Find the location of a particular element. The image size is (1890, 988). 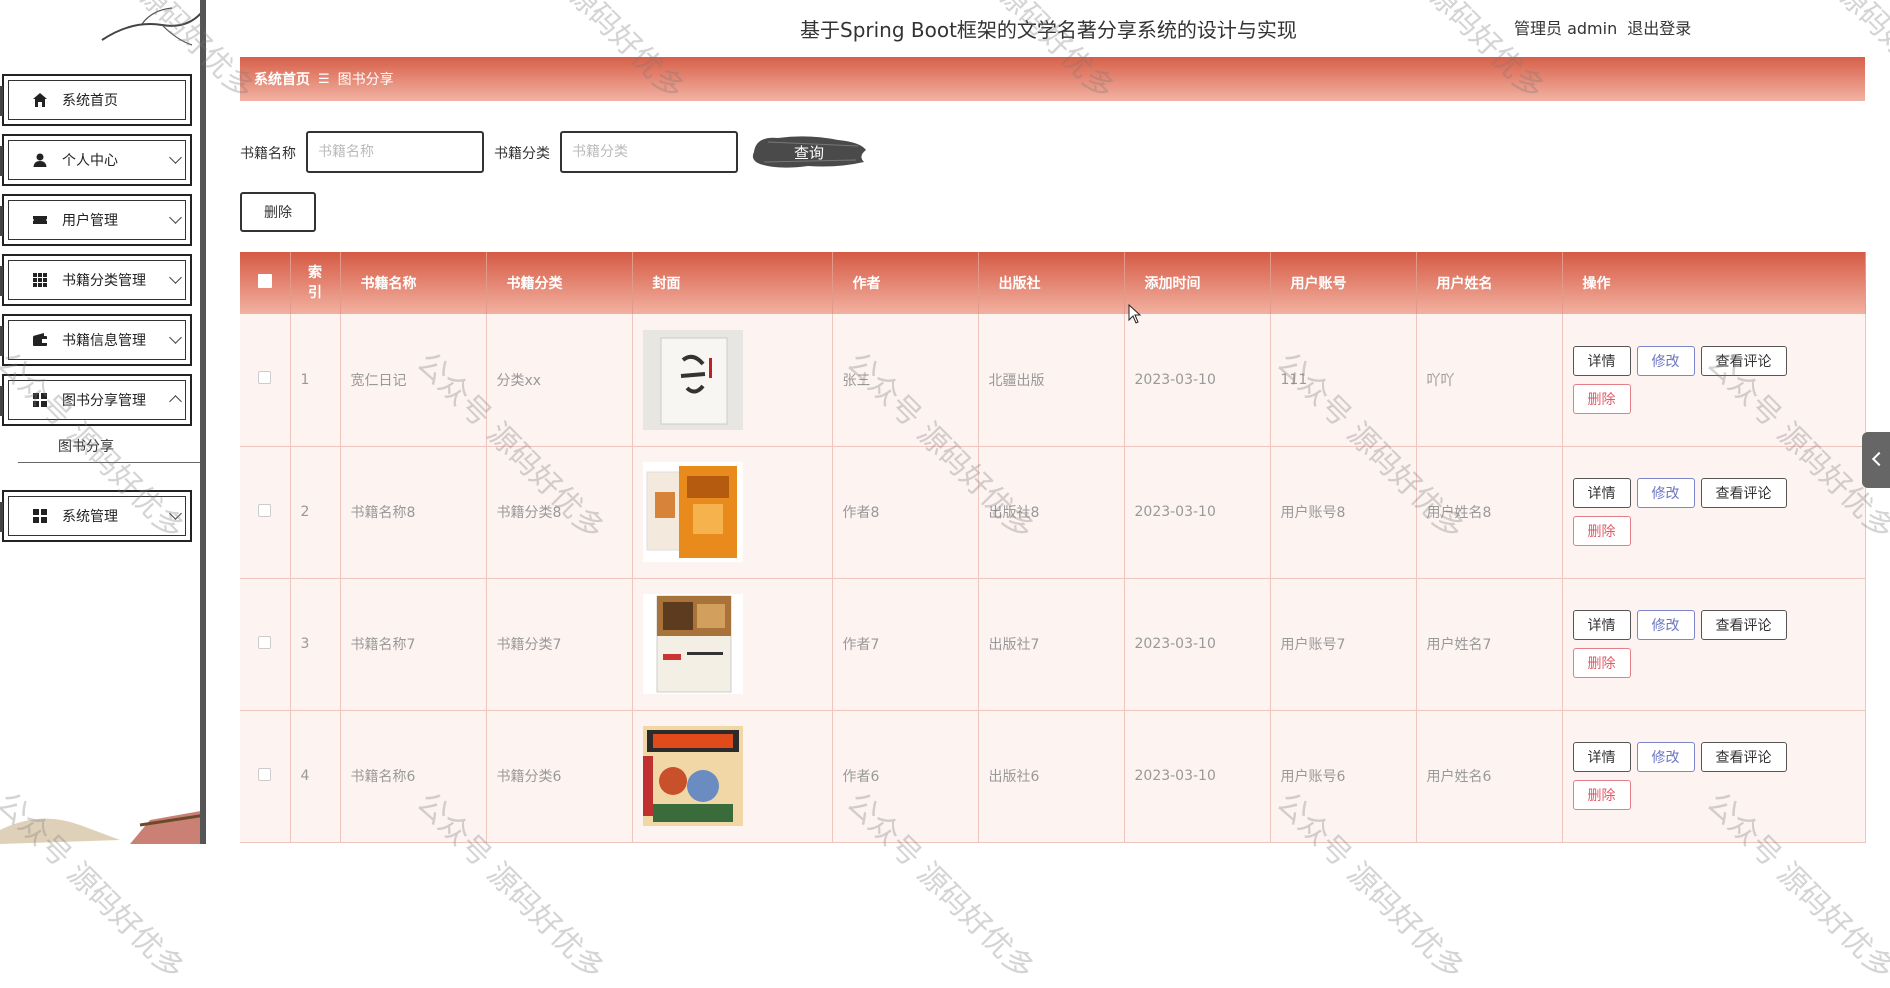

column-header-added-time: 添加时间 is located at coordinates (1197, 283).